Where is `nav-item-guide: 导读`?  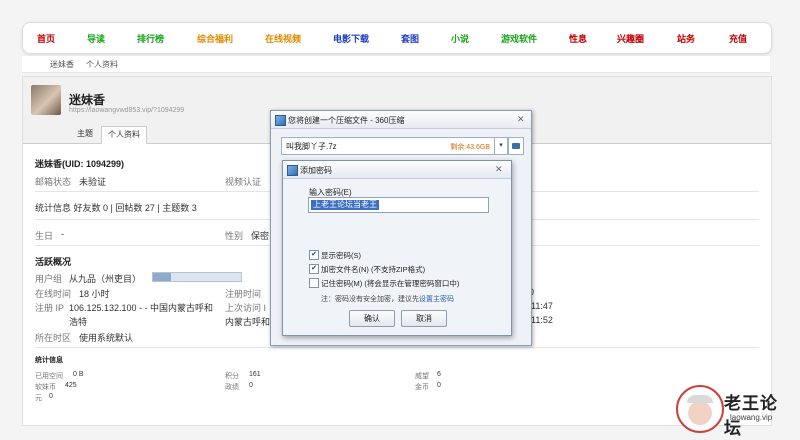 nav-item-guide: 导读 is located at coordinates (96, 38).